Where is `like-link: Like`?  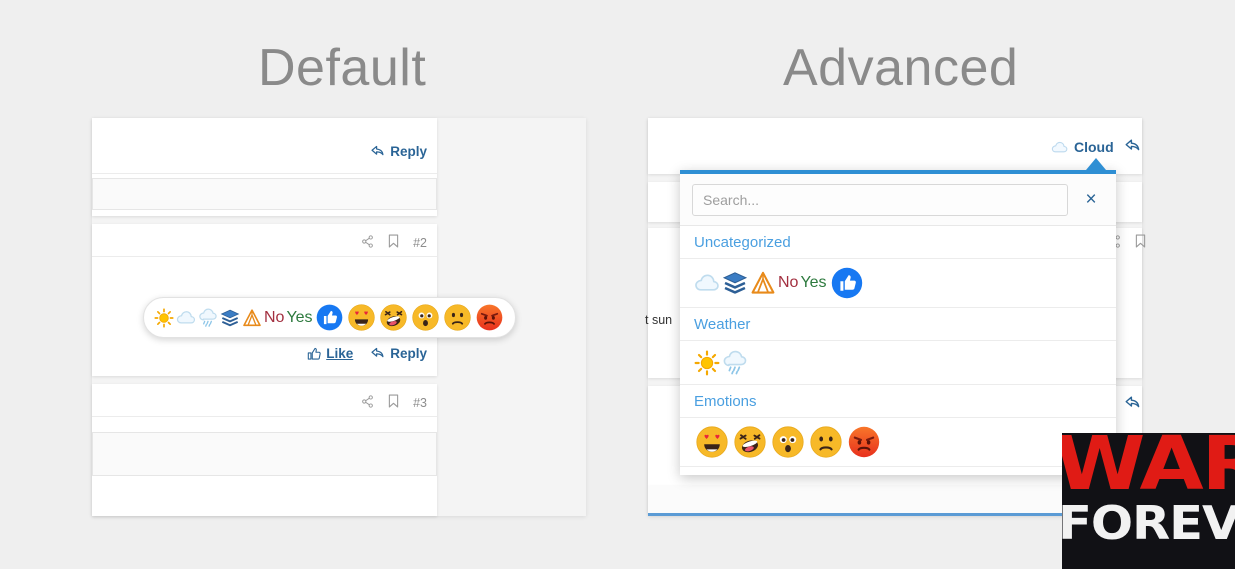 like-link: Like is located at coordinates (330, 353).